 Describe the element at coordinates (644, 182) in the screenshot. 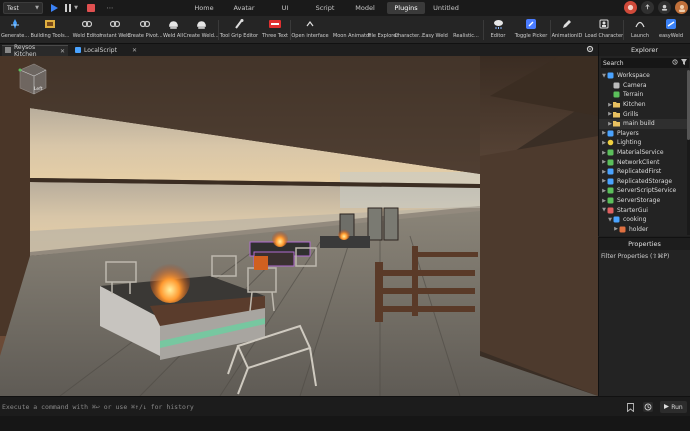

I see `explorer-item: ▶ ReplicatedStorage` at that location.